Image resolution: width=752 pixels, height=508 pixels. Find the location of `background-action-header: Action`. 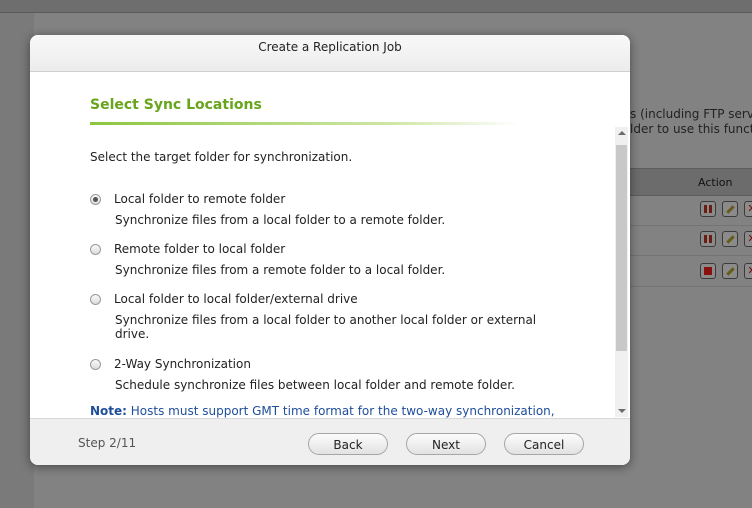

background-action-header: Action is located at coordinates (715, 182).